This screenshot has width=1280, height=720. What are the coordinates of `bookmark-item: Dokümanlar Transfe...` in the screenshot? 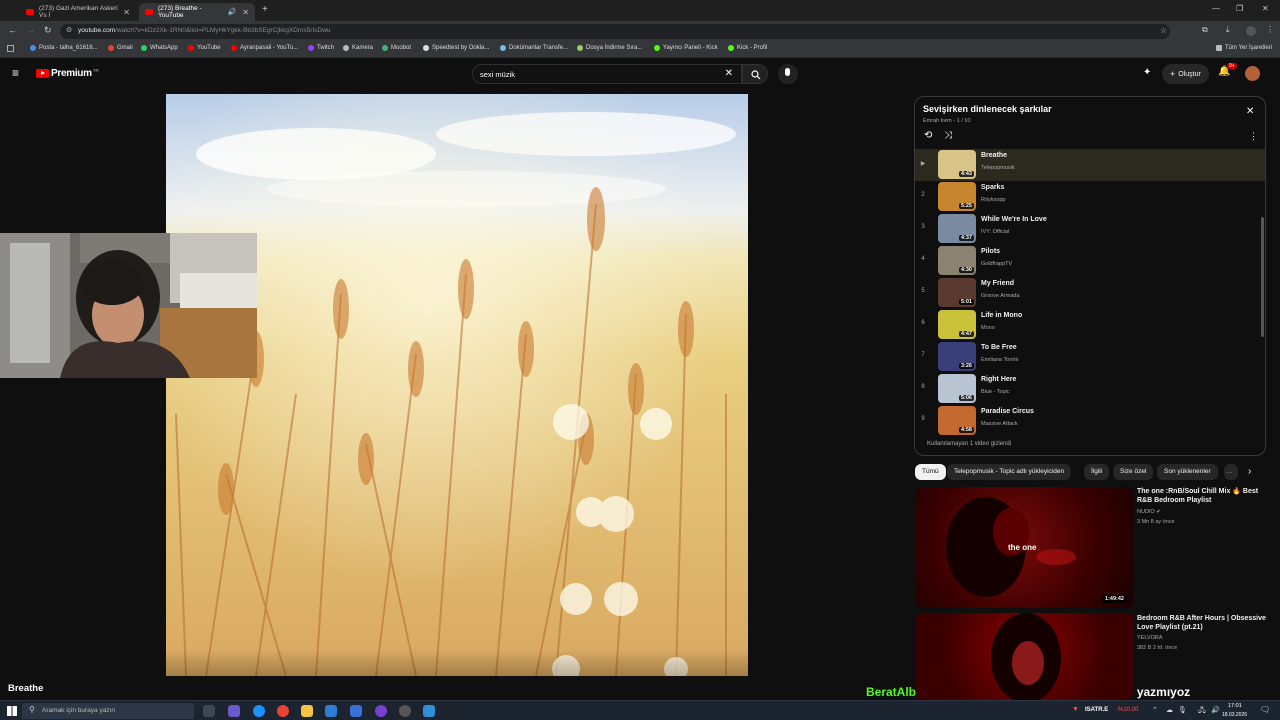 It's located at (534, 48).